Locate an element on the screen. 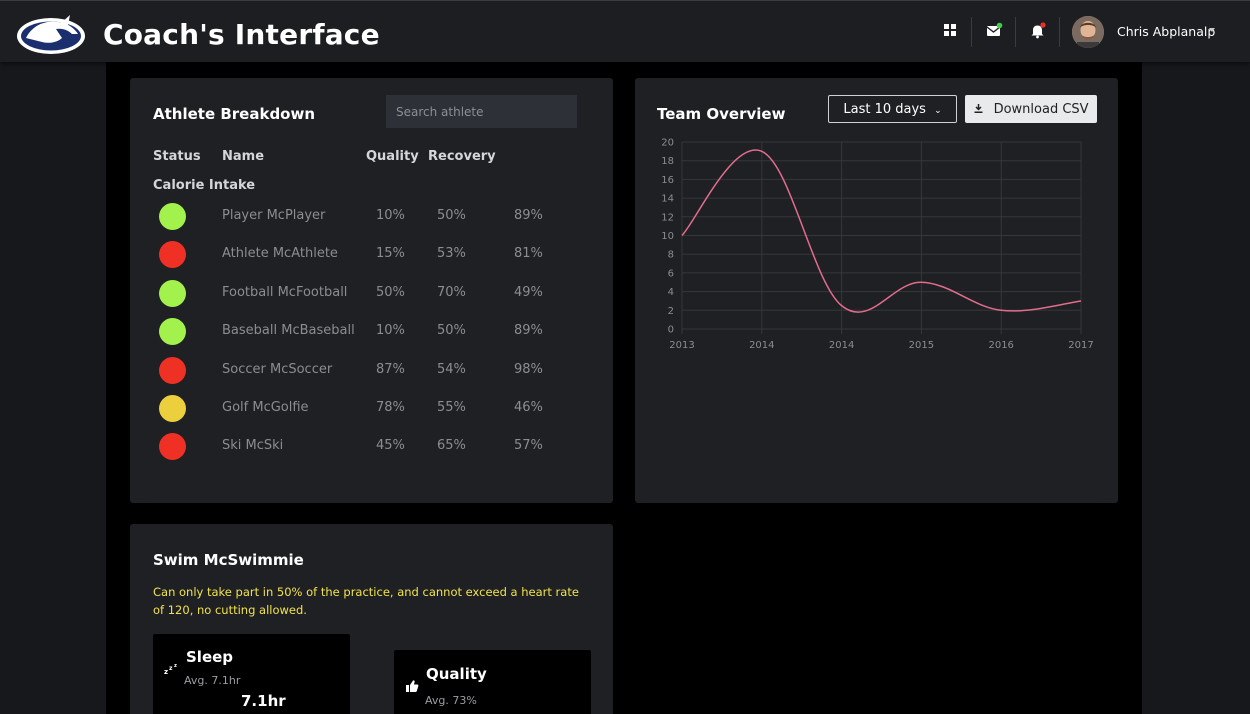 The image size is (1250, 714). sleep-metric-value: 7.1hr is located at coordinates (263, 701).